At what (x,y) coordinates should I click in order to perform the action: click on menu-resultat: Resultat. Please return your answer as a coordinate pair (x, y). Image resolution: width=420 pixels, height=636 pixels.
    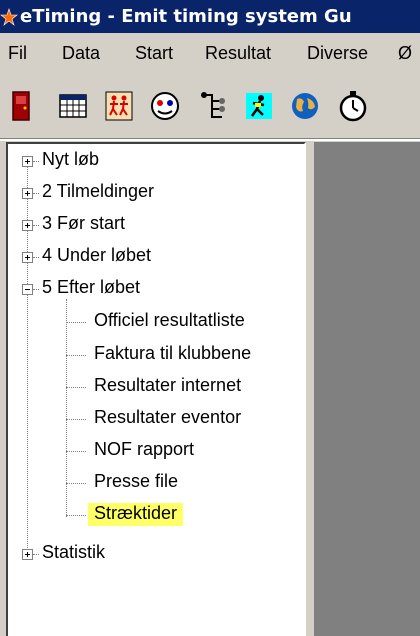
    Looking at the image, I should click on (238, 53).